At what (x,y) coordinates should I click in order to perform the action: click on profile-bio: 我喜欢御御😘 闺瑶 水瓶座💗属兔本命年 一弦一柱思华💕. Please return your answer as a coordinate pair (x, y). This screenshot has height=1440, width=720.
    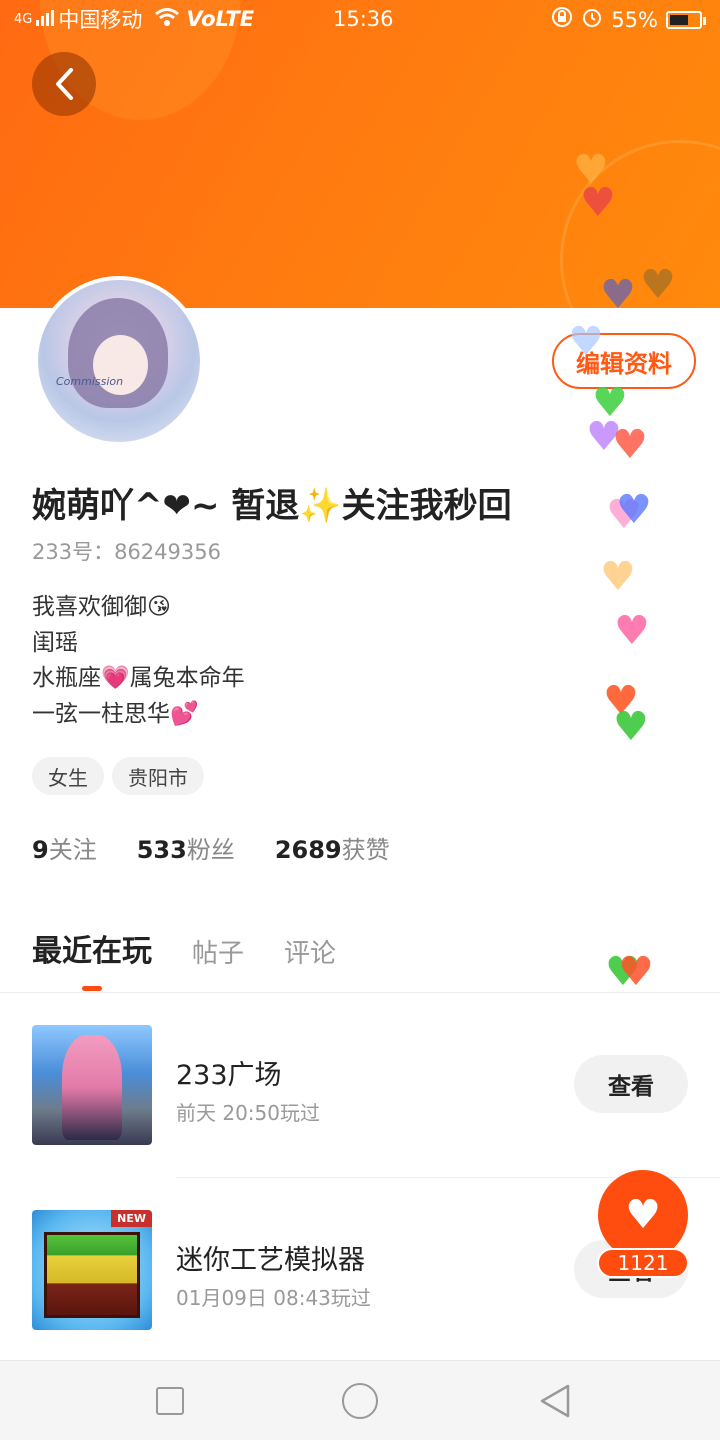
    Looking at the image, I should click on (138, 661).